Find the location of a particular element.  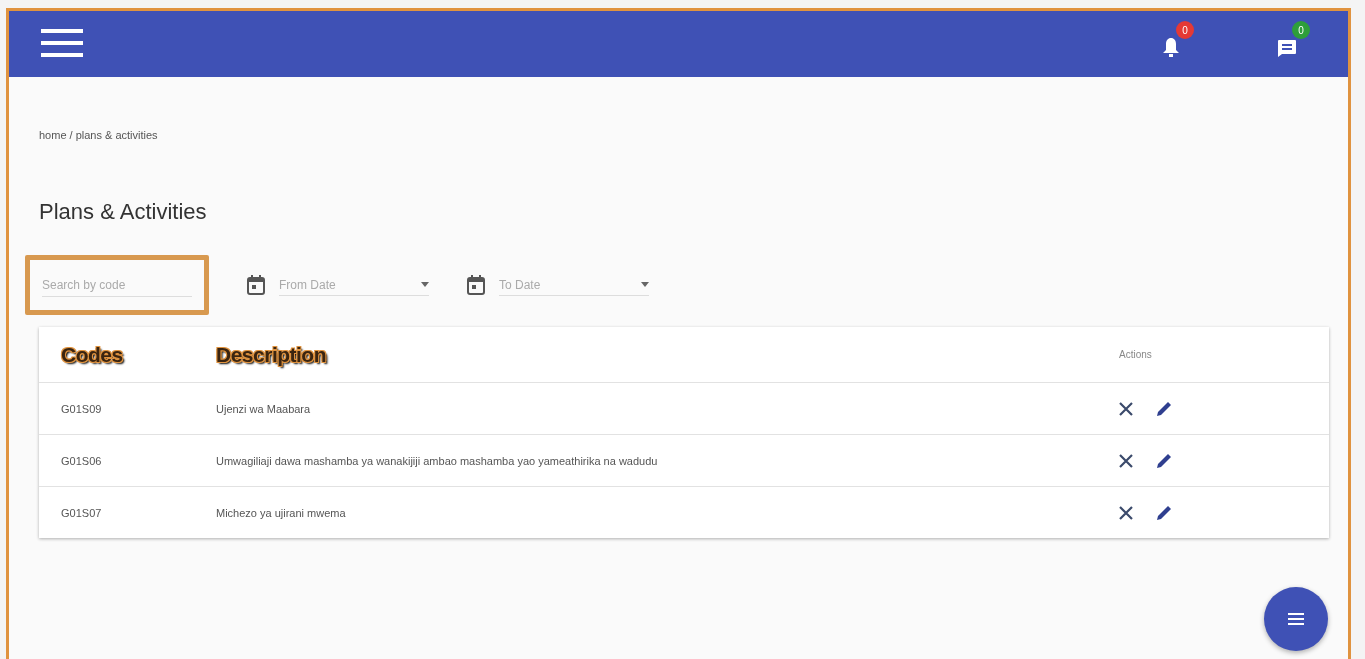

from-date-field: From Date is located at coordinates (354, 285).